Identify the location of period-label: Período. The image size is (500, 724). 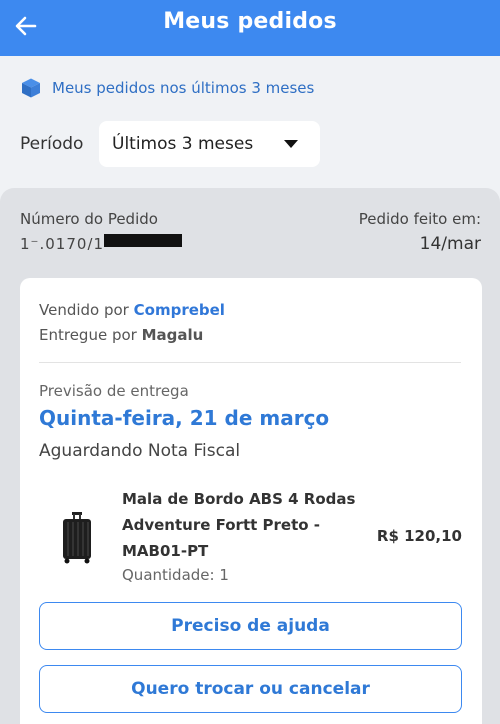
(52, 144).